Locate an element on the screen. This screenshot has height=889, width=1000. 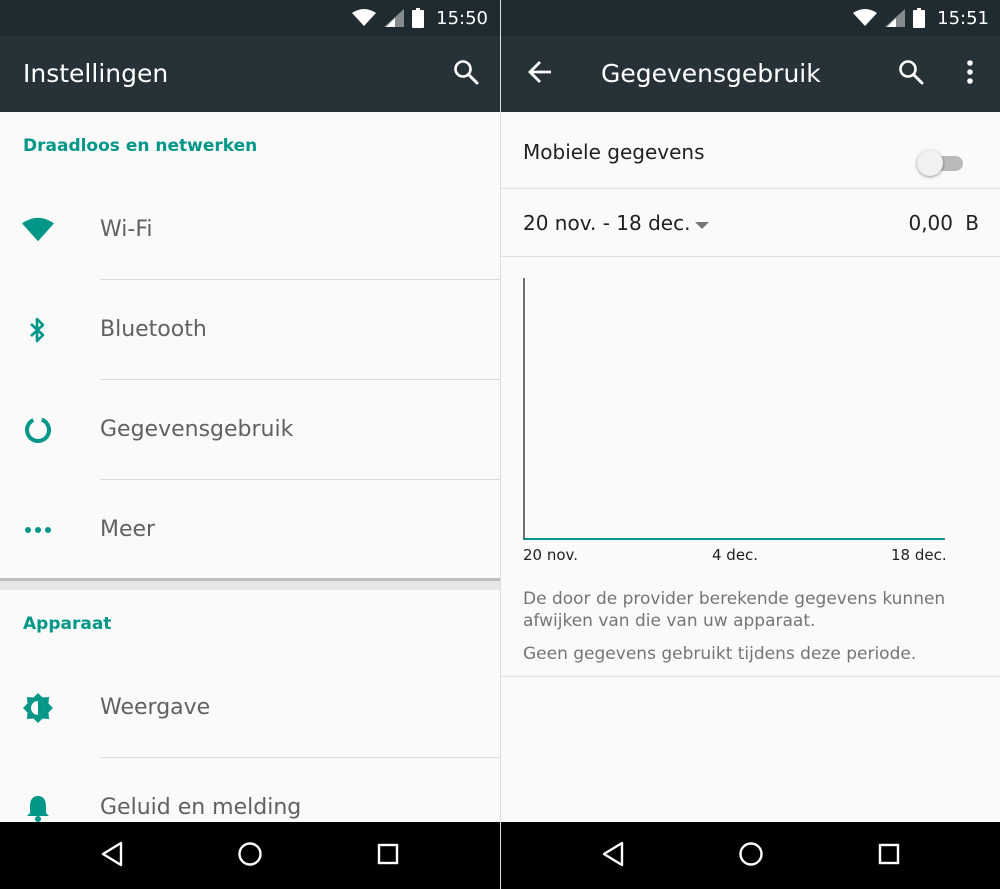
back-arrow-icon is located at coordinates (540, 74).